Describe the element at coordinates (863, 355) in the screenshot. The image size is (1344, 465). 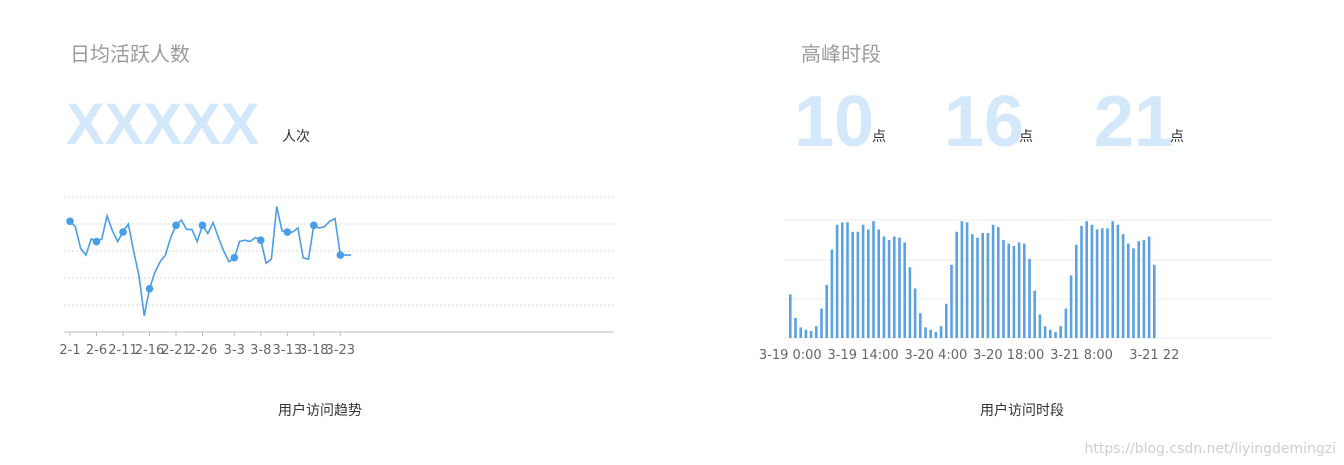
I see `hour-x-tick-label-1: 3-19 14:00` at that location.